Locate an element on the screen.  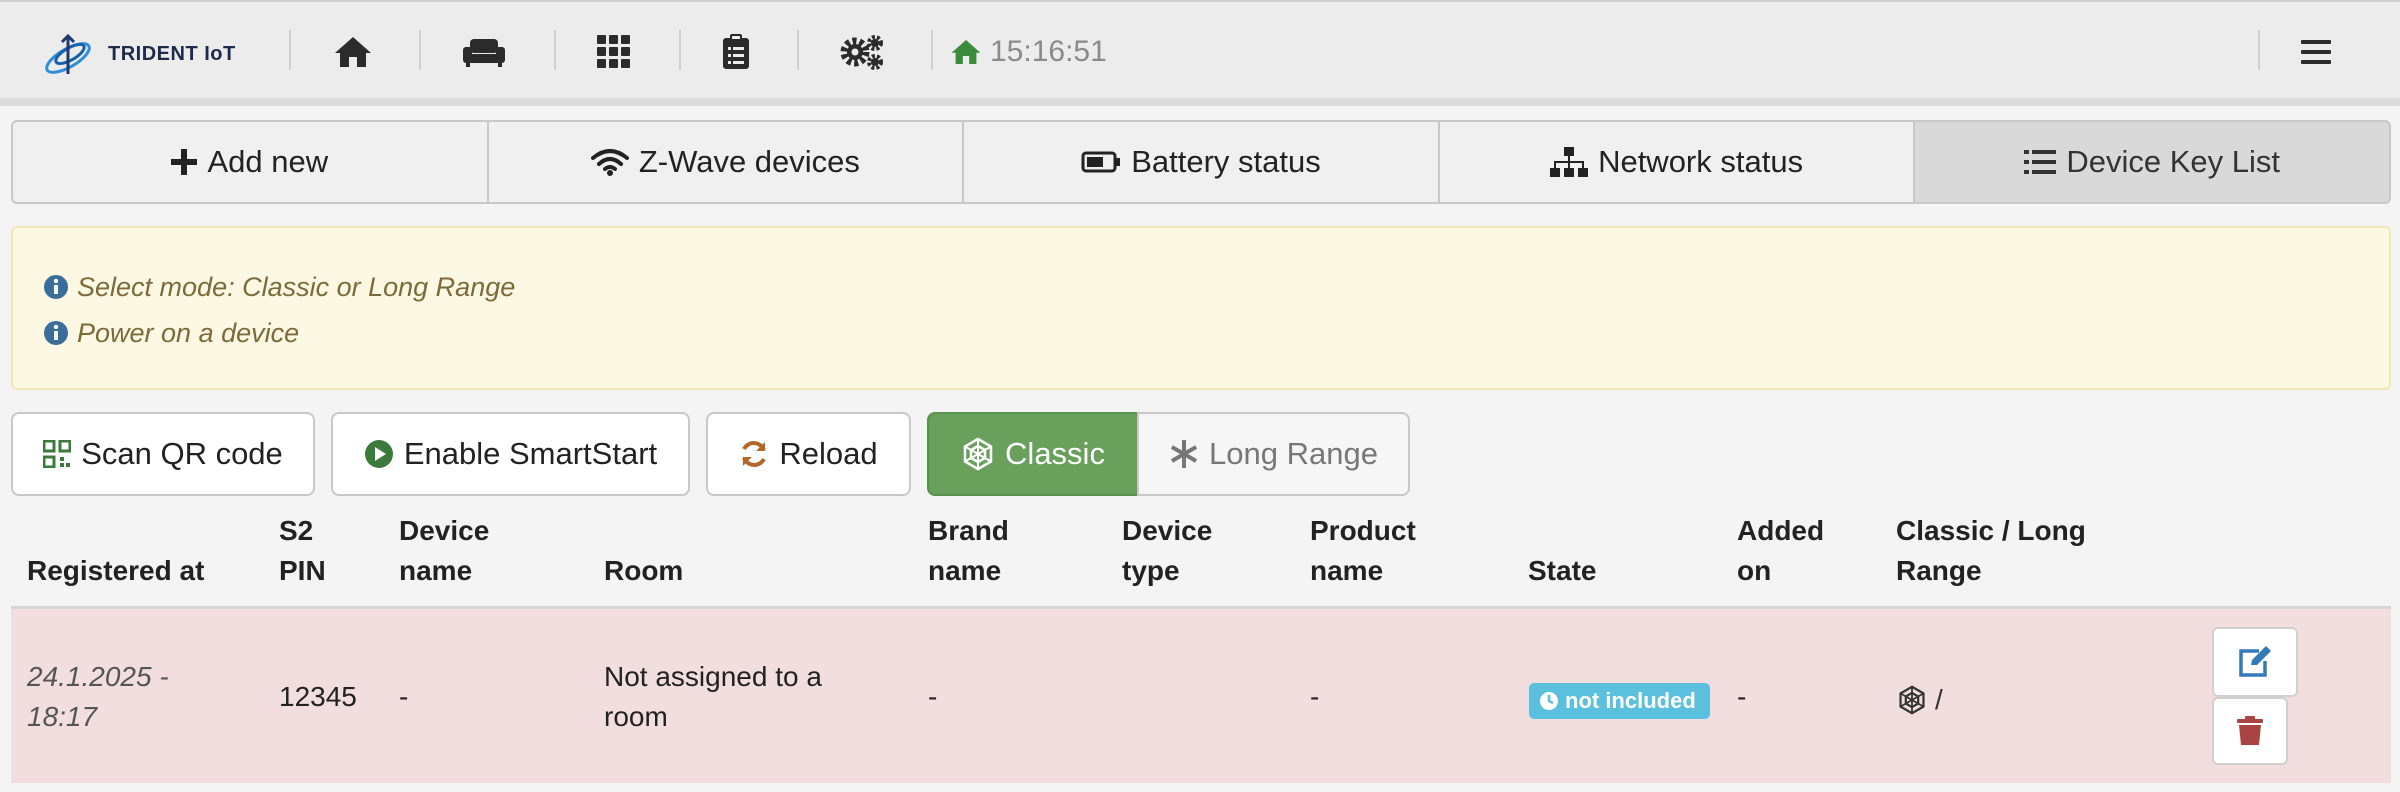
alert-line: Power on a device is located at coordinates (171, 333).